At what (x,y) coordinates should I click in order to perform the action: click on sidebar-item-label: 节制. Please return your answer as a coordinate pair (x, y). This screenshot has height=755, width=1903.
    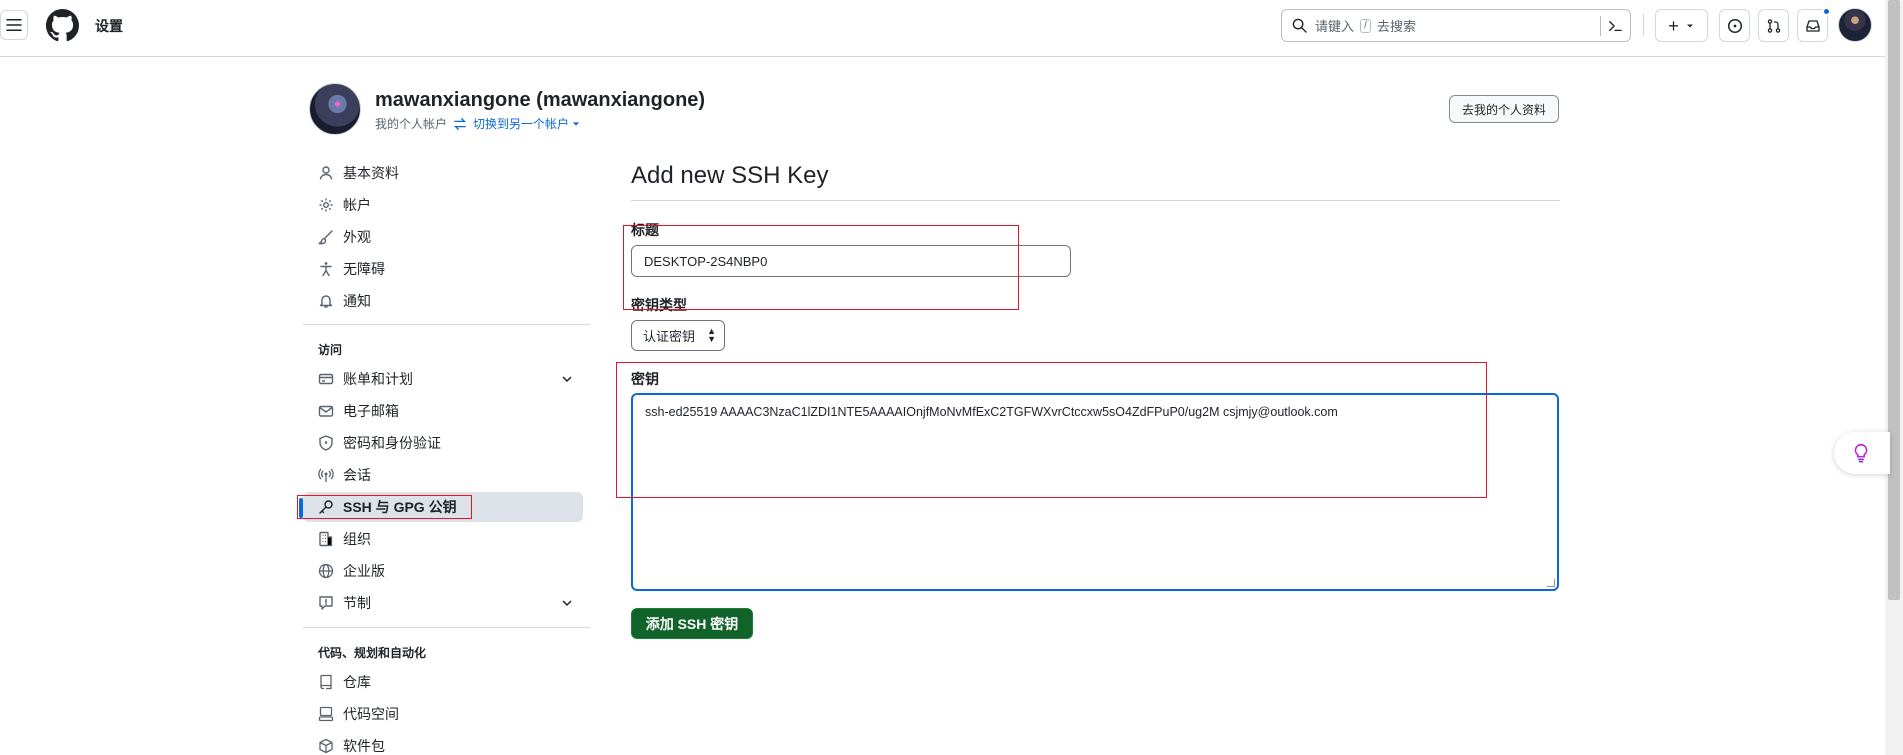
    Looking at the image, I should click on (357, 603).